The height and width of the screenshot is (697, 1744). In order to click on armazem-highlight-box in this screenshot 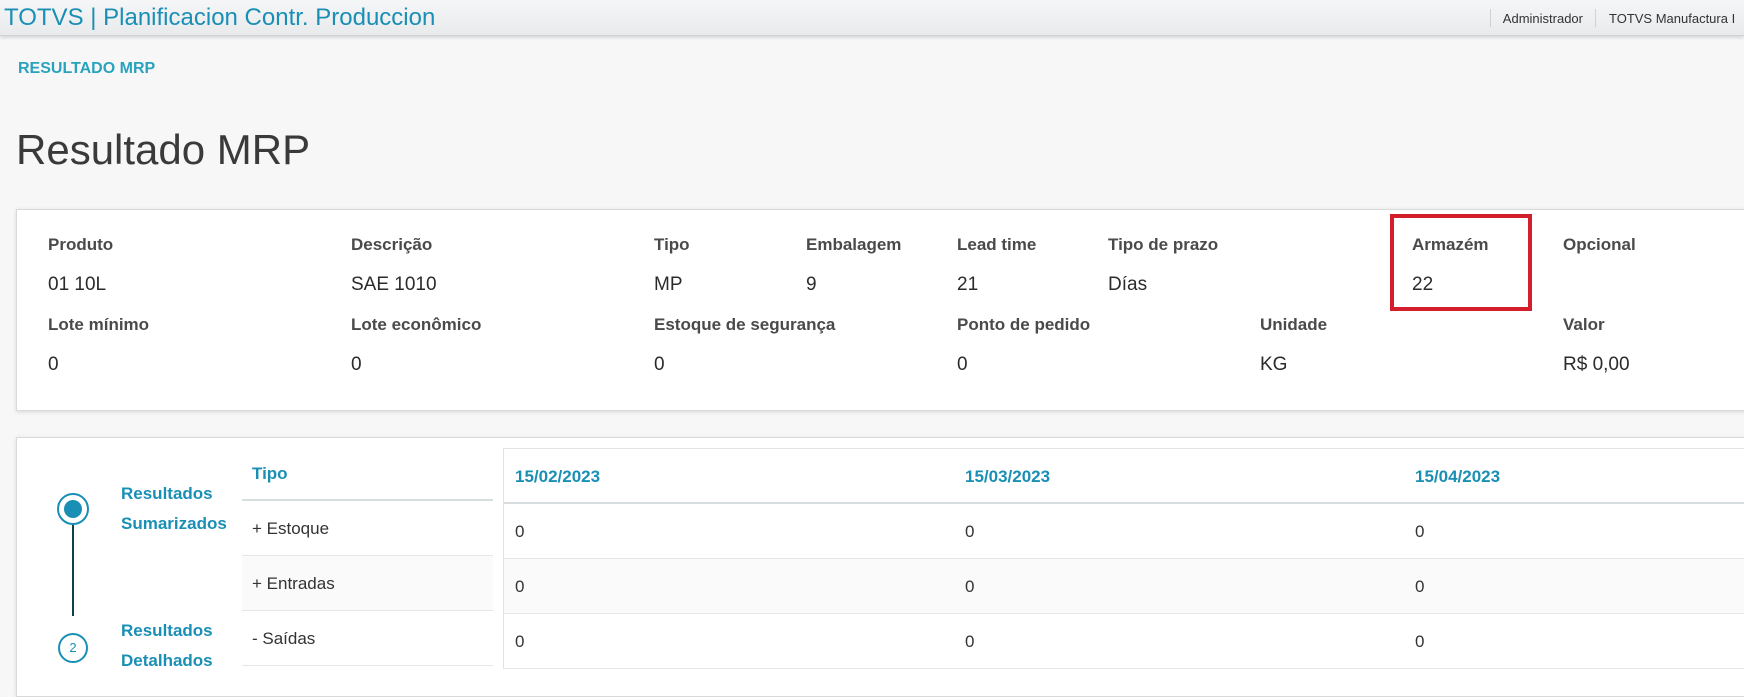, I will do `click(1461, 262)`.